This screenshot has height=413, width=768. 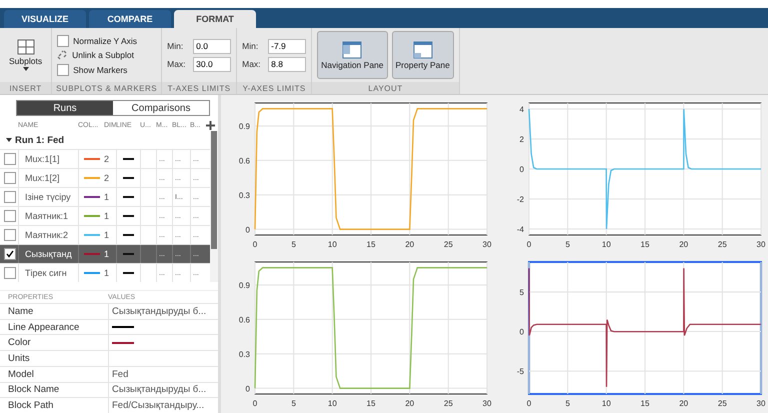 I want to click on property-value: Fed, so click(x=120, y=374).